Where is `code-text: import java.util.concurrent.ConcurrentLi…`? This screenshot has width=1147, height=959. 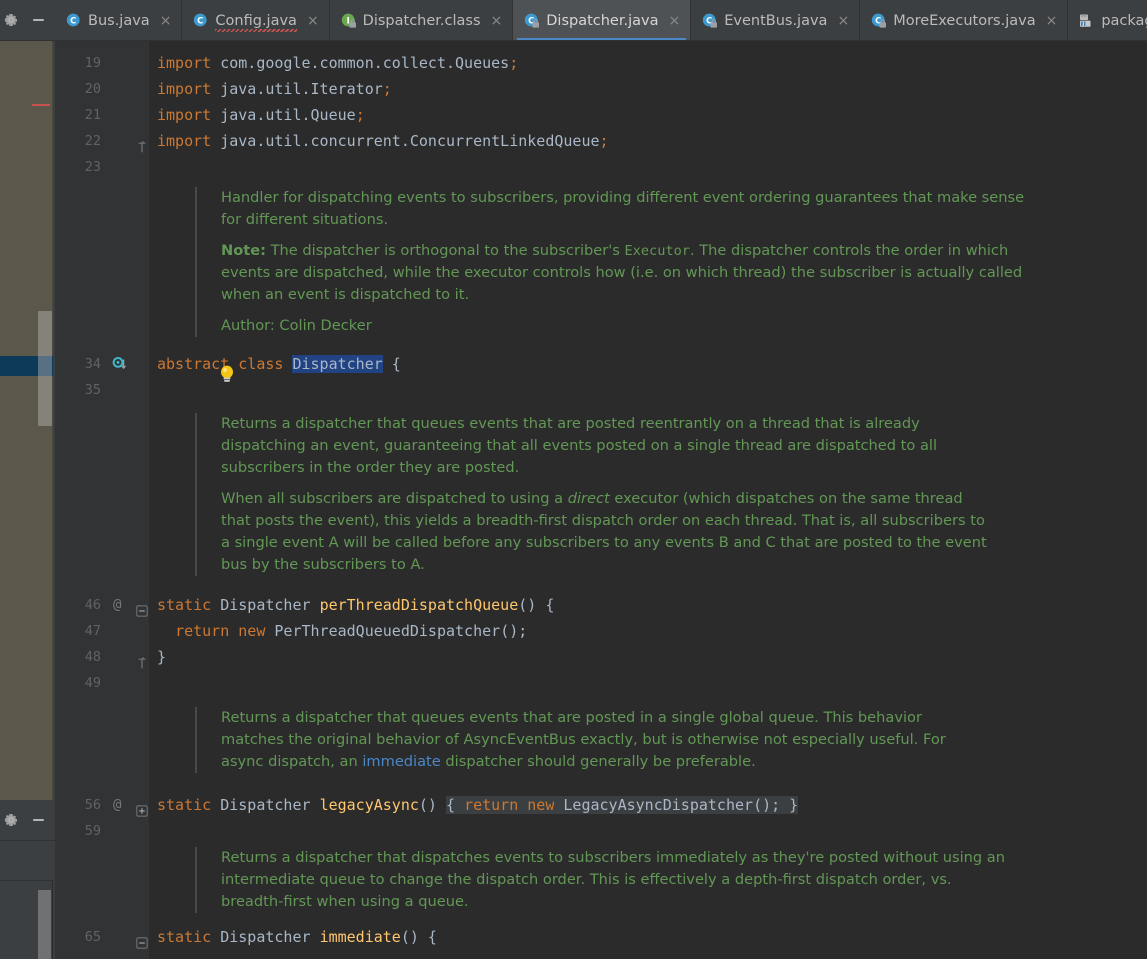
code-text: import java.util.concurrent.ConcurrentLi… is located at coordinates (383, 141).